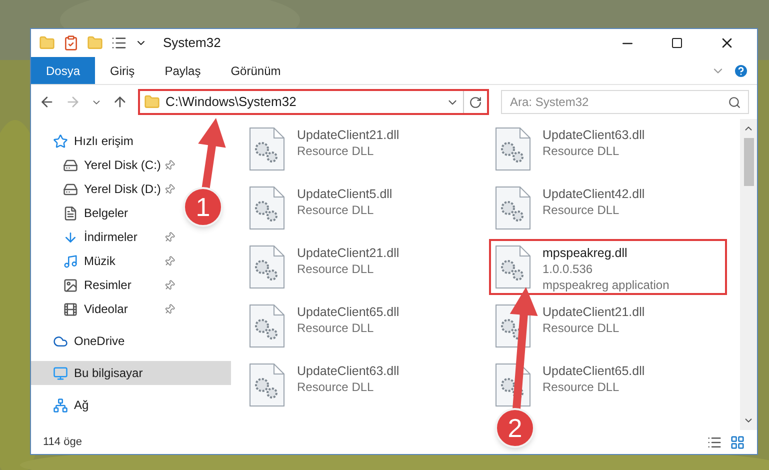 This screenshot has width=769, height=470. Describe the element at coordinates (714, 442) in the screenshot. I see `details-view-icon` at that location.